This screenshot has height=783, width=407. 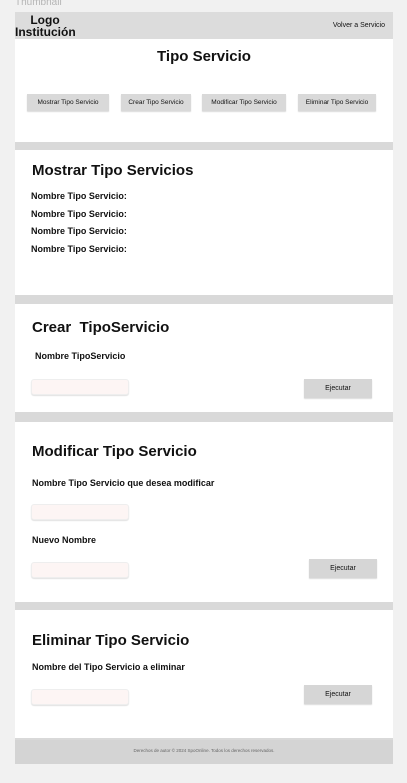 I want to click on create-type-button: Crear Tipo Servicio, so click(x=156, y=102).